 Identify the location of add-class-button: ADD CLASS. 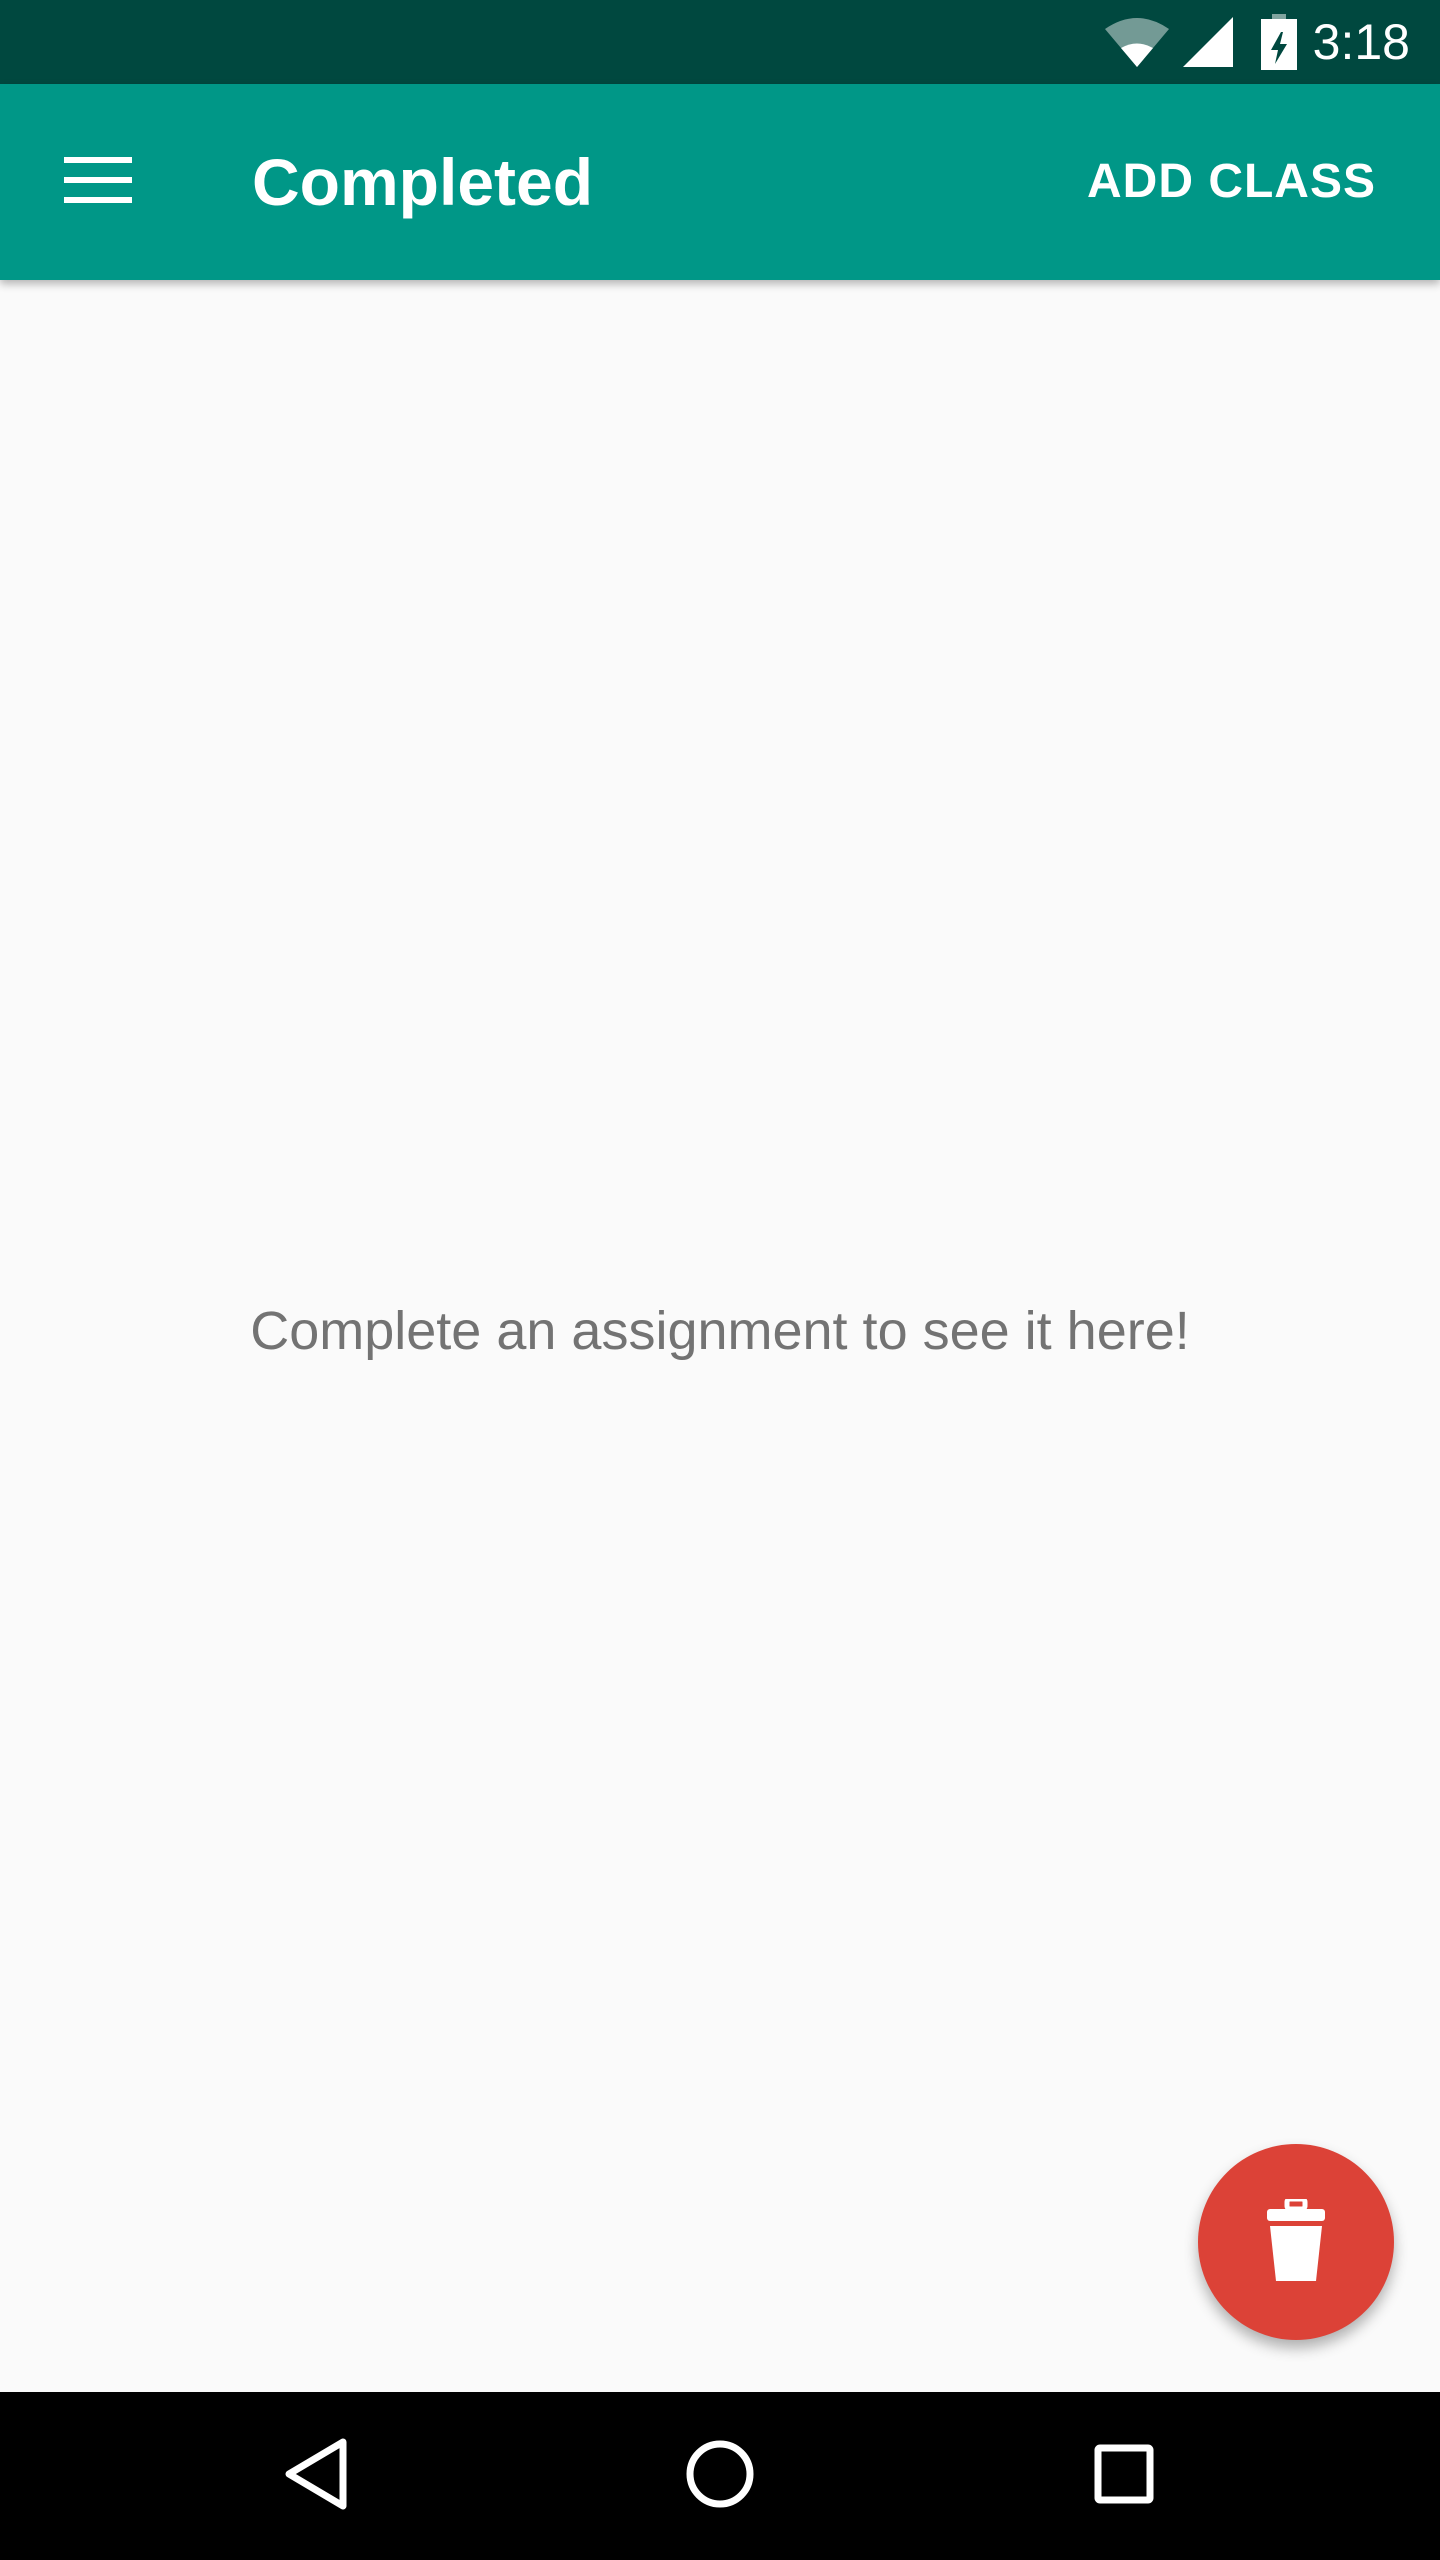
(1231, 182).